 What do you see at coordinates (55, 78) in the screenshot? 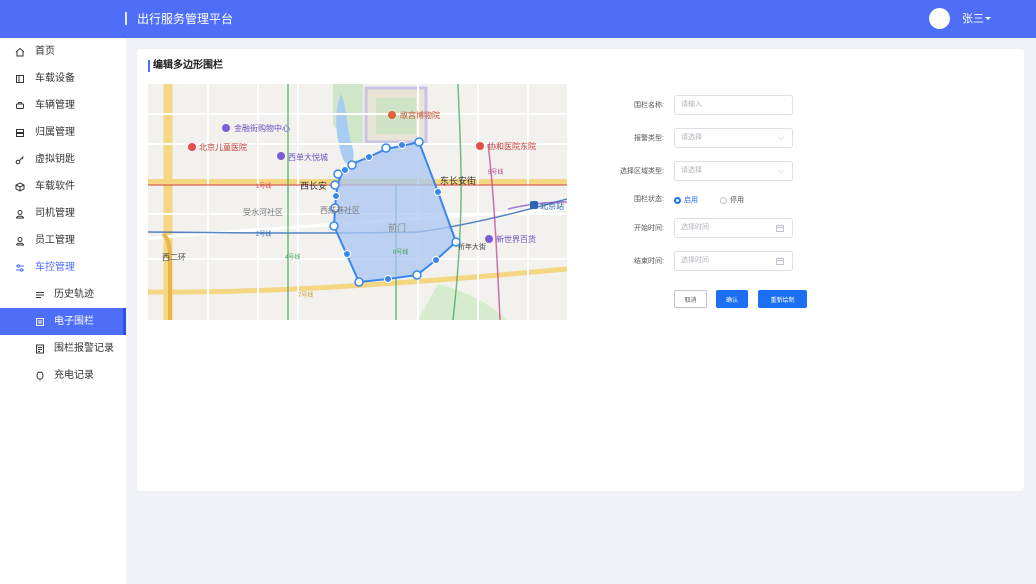
I see `sidebar-item-label: 车载设备` at bounding box center [55, 78].